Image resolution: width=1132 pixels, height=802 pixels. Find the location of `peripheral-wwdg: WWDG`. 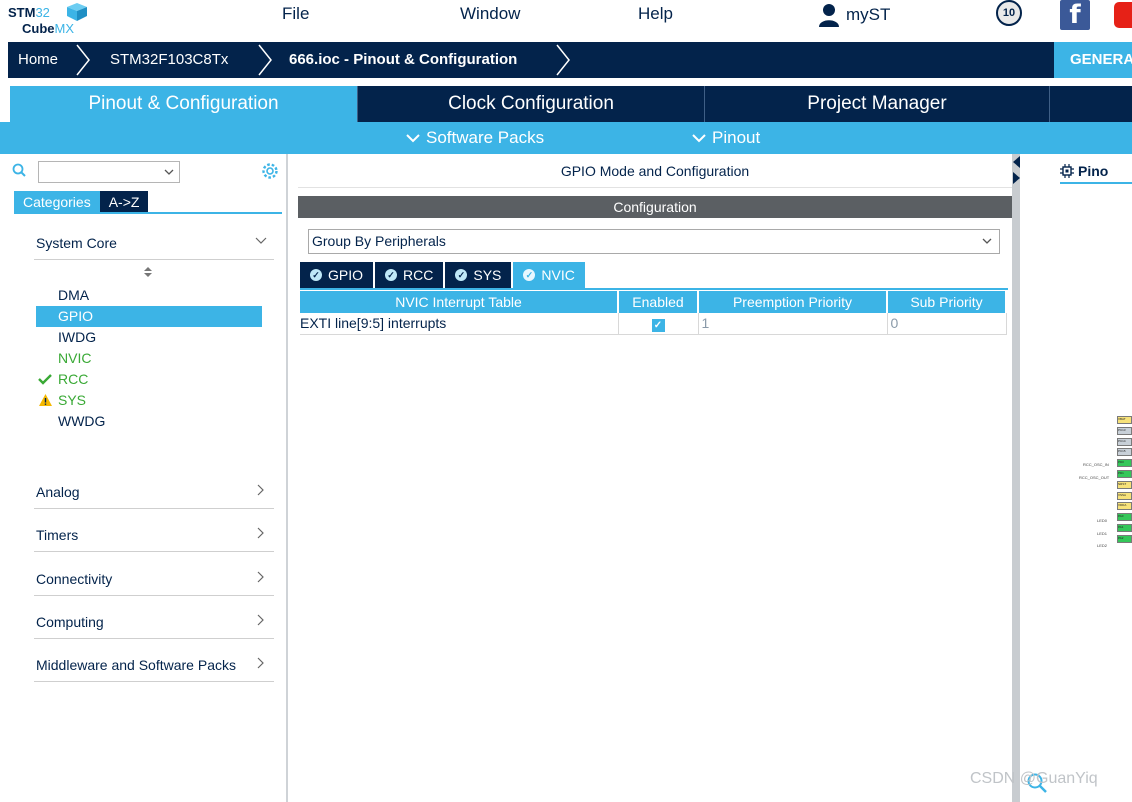

peripheral-wwdg: WWDG is located at coordinates (149, 421).